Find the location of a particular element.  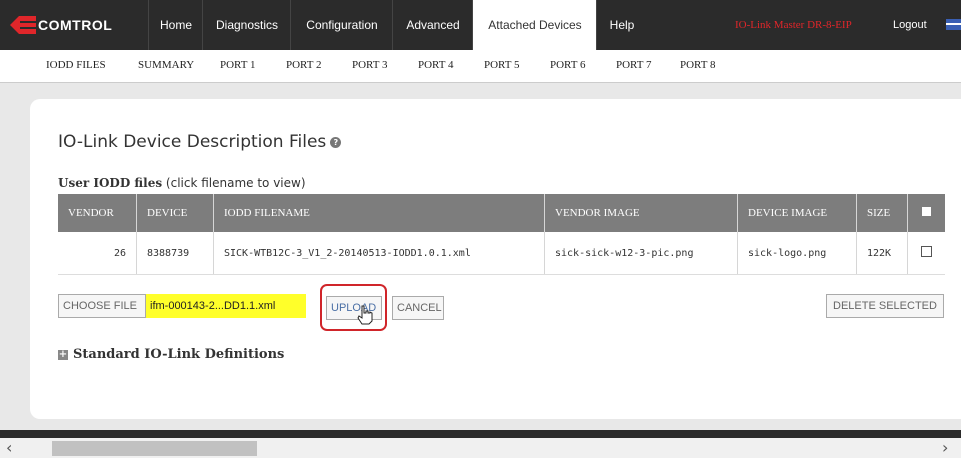

cancel-button: CANCEL is located at coordinates (418, 308).